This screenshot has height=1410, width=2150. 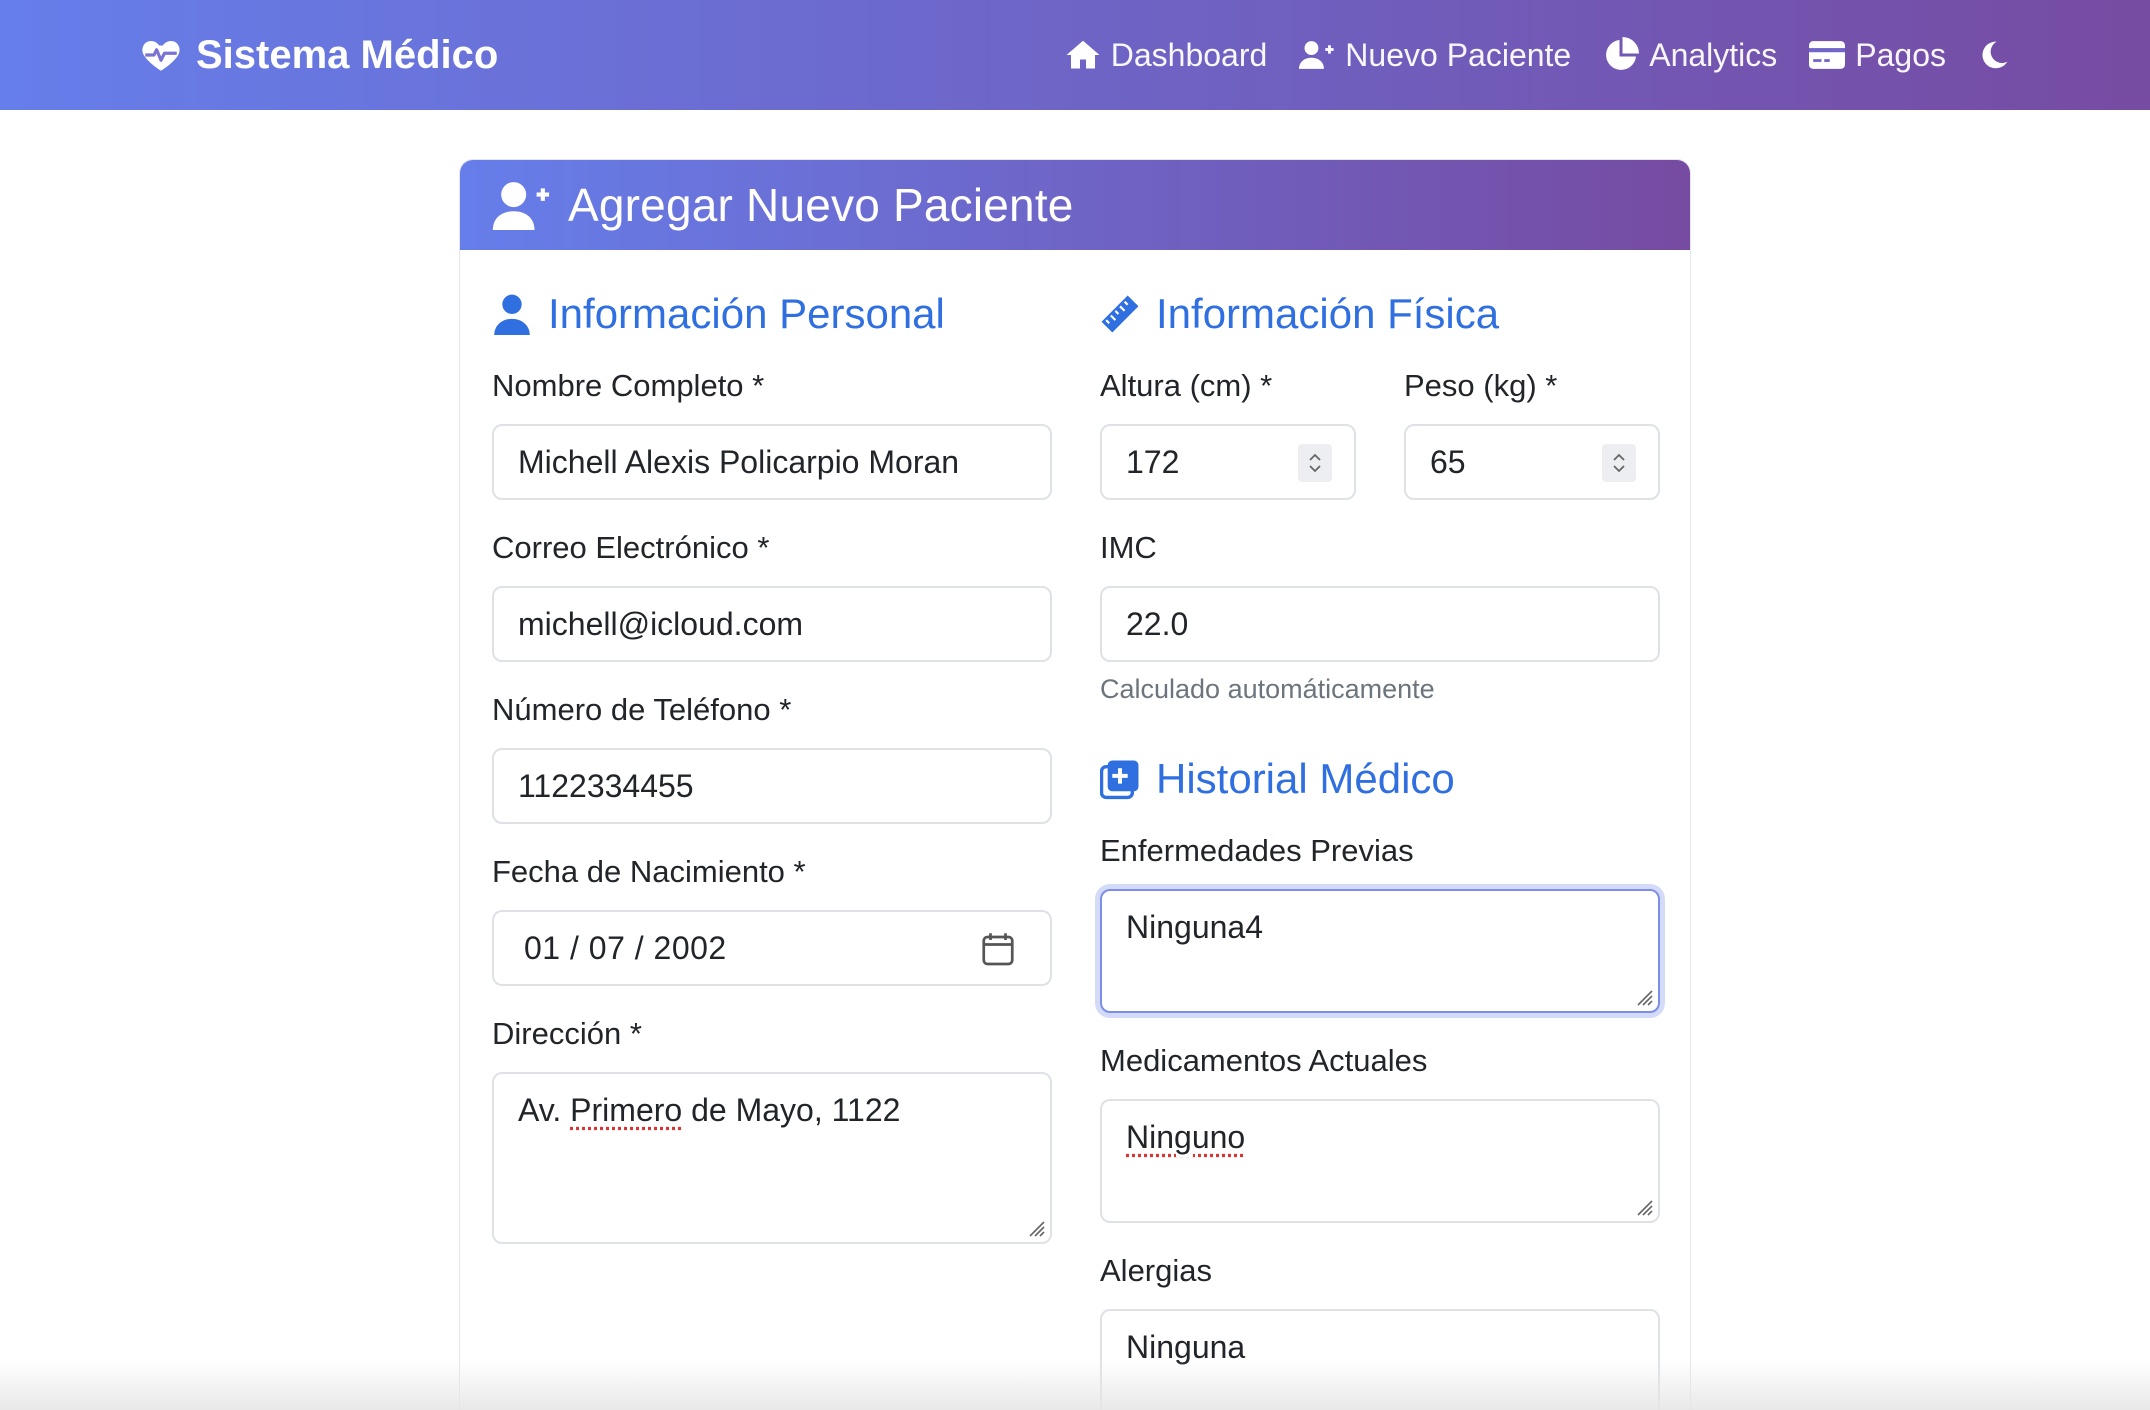 I want to click on birthdate-input: 01 / 07 / 2002, so click(x=772, y=948).